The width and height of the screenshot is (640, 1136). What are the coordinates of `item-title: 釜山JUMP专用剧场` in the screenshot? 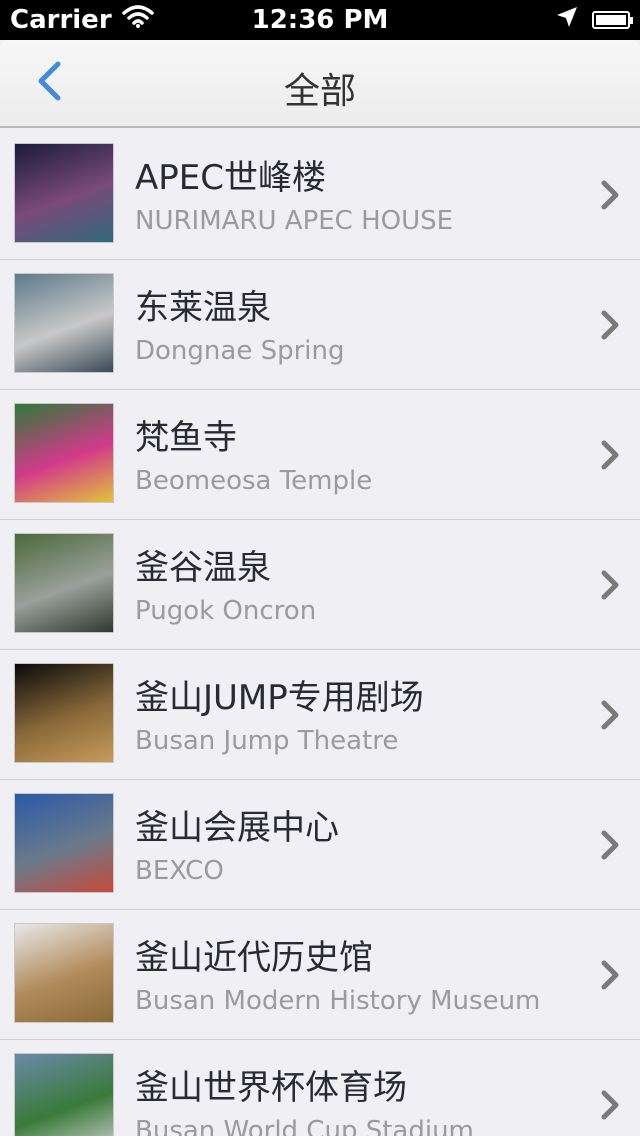 It's located at (279, 698).